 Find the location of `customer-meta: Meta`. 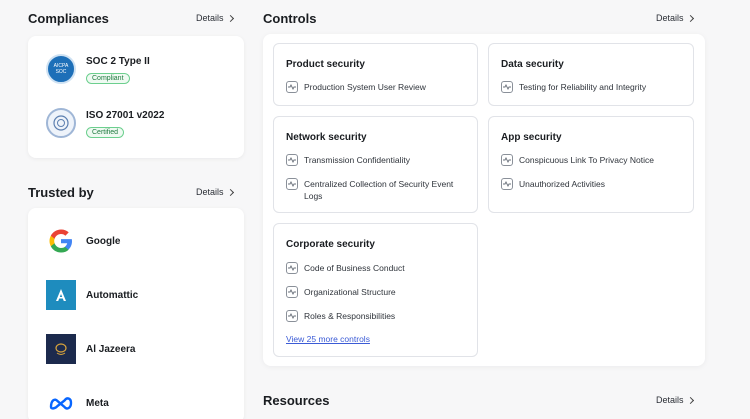

customer-meta: Meta is located at coordinates (77, 403).